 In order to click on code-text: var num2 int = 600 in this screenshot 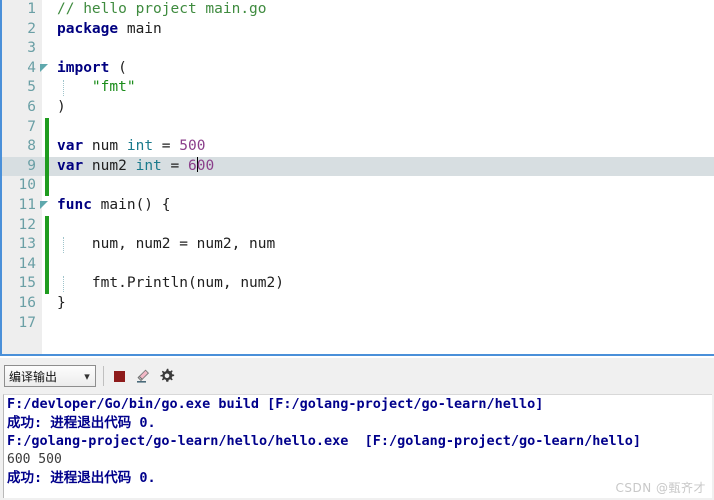, I will do `click(136, 166)`.